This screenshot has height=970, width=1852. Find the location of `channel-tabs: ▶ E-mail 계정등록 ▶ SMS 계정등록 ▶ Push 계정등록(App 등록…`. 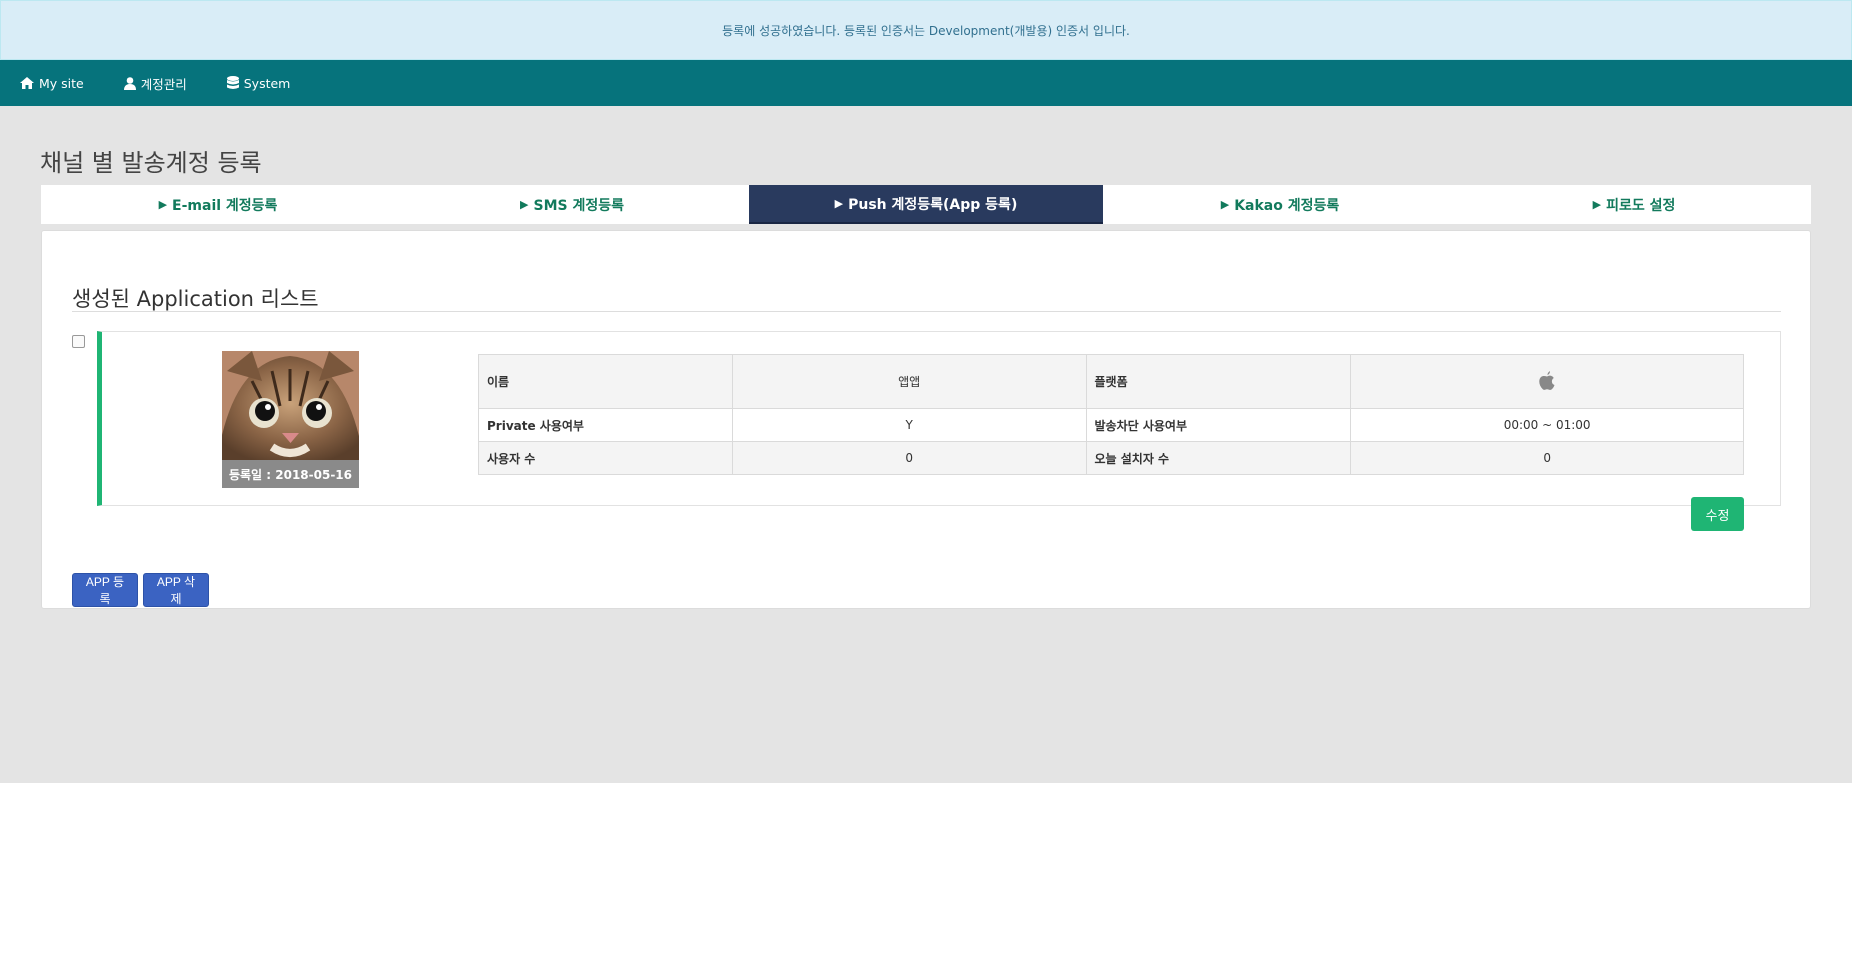

channel-tabs: ▶ E-mail 계정등록 ▶ SMS 계정등록 ▶ Push 계정등록(App 등록… is located at coordinates (926, 204).